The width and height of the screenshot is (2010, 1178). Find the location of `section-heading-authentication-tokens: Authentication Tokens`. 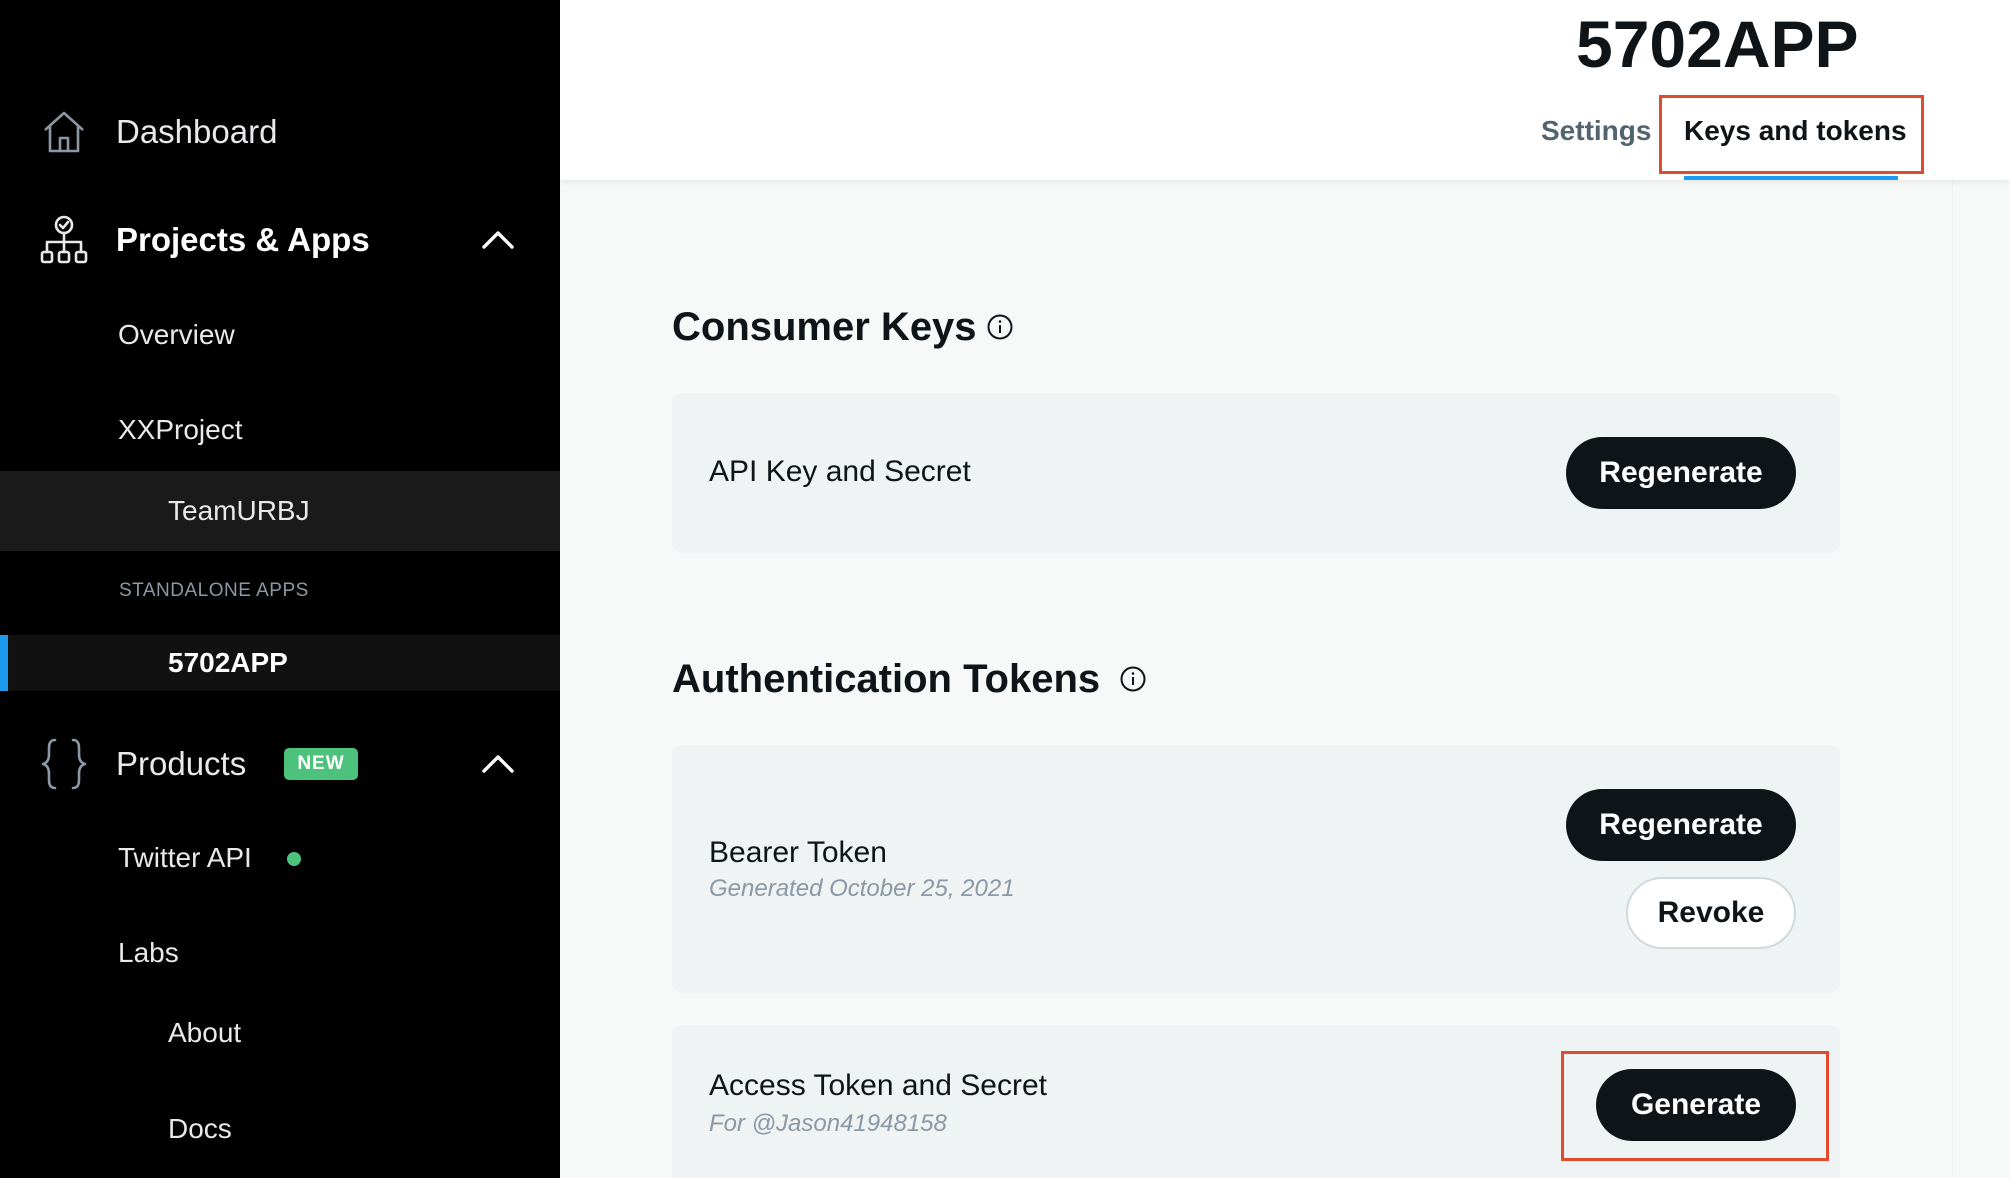

section-heading-authentication-tokens: Authentication Tokens is located at coordinates (886, 679).